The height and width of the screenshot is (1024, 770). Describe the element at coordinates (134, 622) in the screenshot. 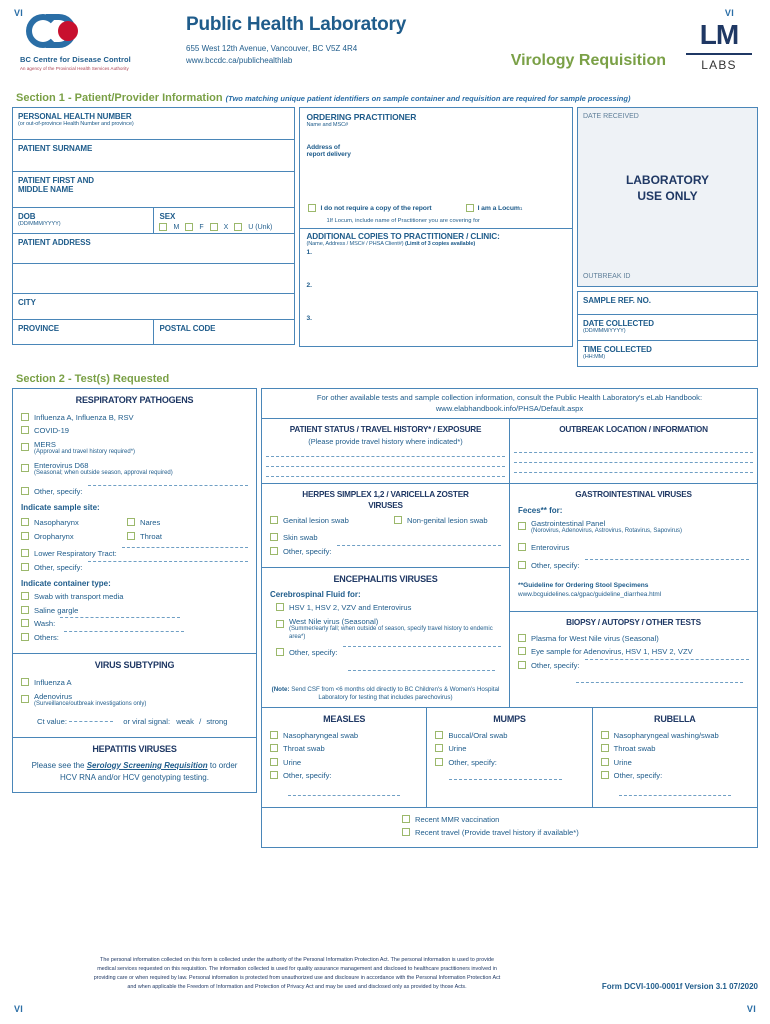

I see `container-wash-item: Wash:` at that location.